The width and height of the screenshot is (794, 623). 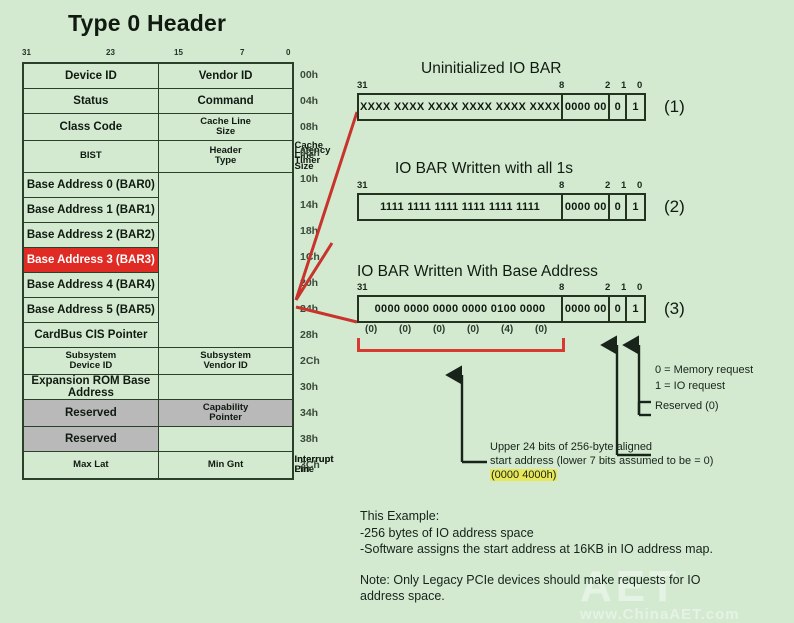 I want to click on example-heading: This Example:, so click(x=536, y=516).